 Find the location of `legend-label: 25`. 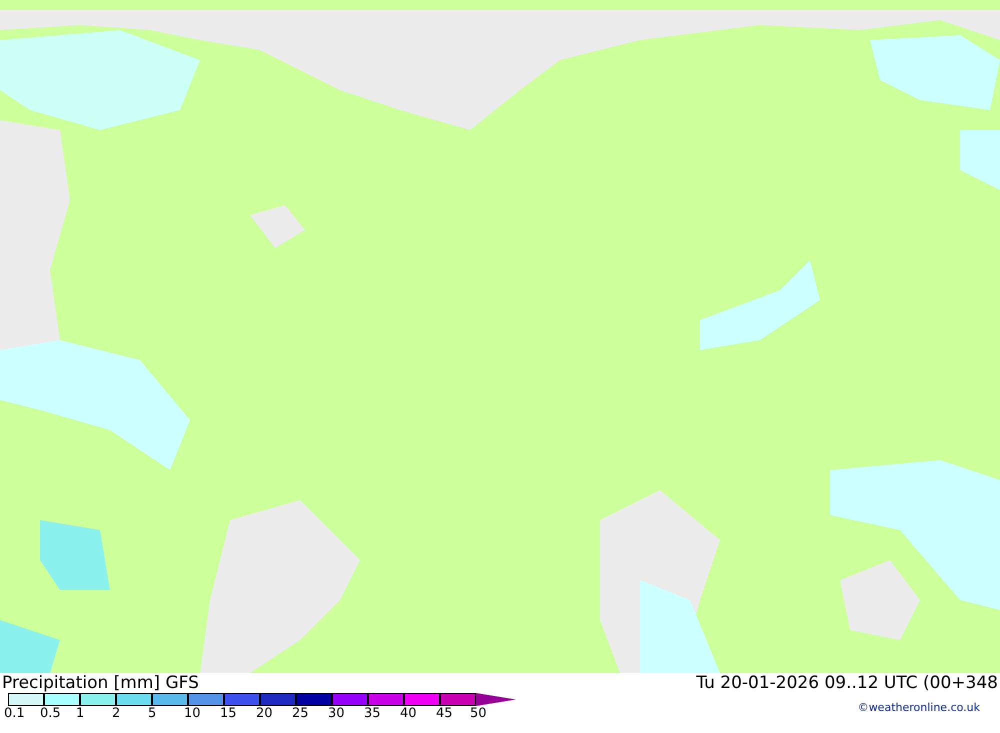

legend-label: 25 is located at coordinates (301, 713).